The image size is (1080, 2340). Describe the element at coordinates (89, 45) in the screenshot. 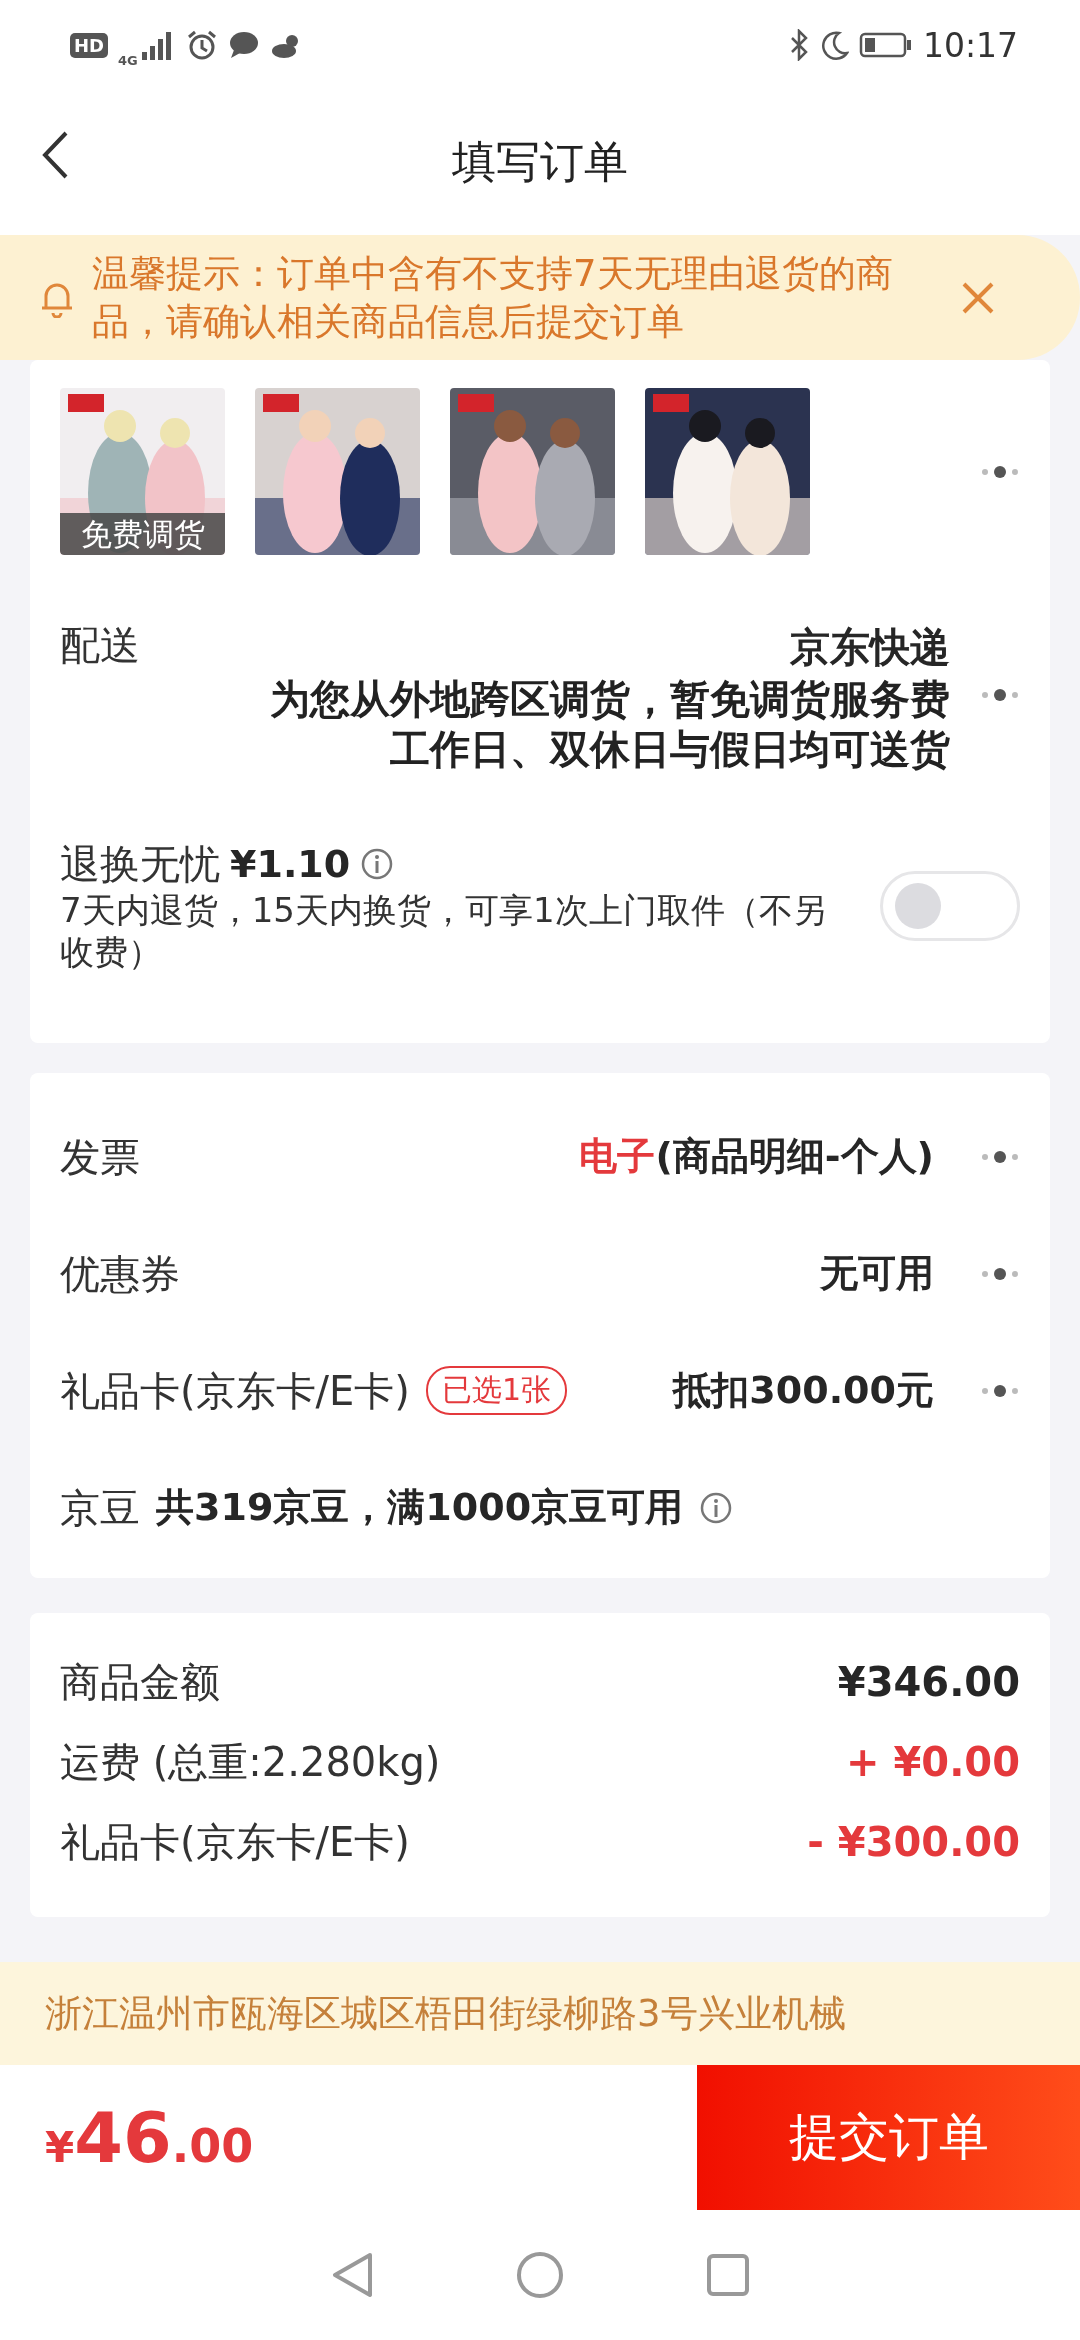

I see `hd-indicator: HD` at that location.